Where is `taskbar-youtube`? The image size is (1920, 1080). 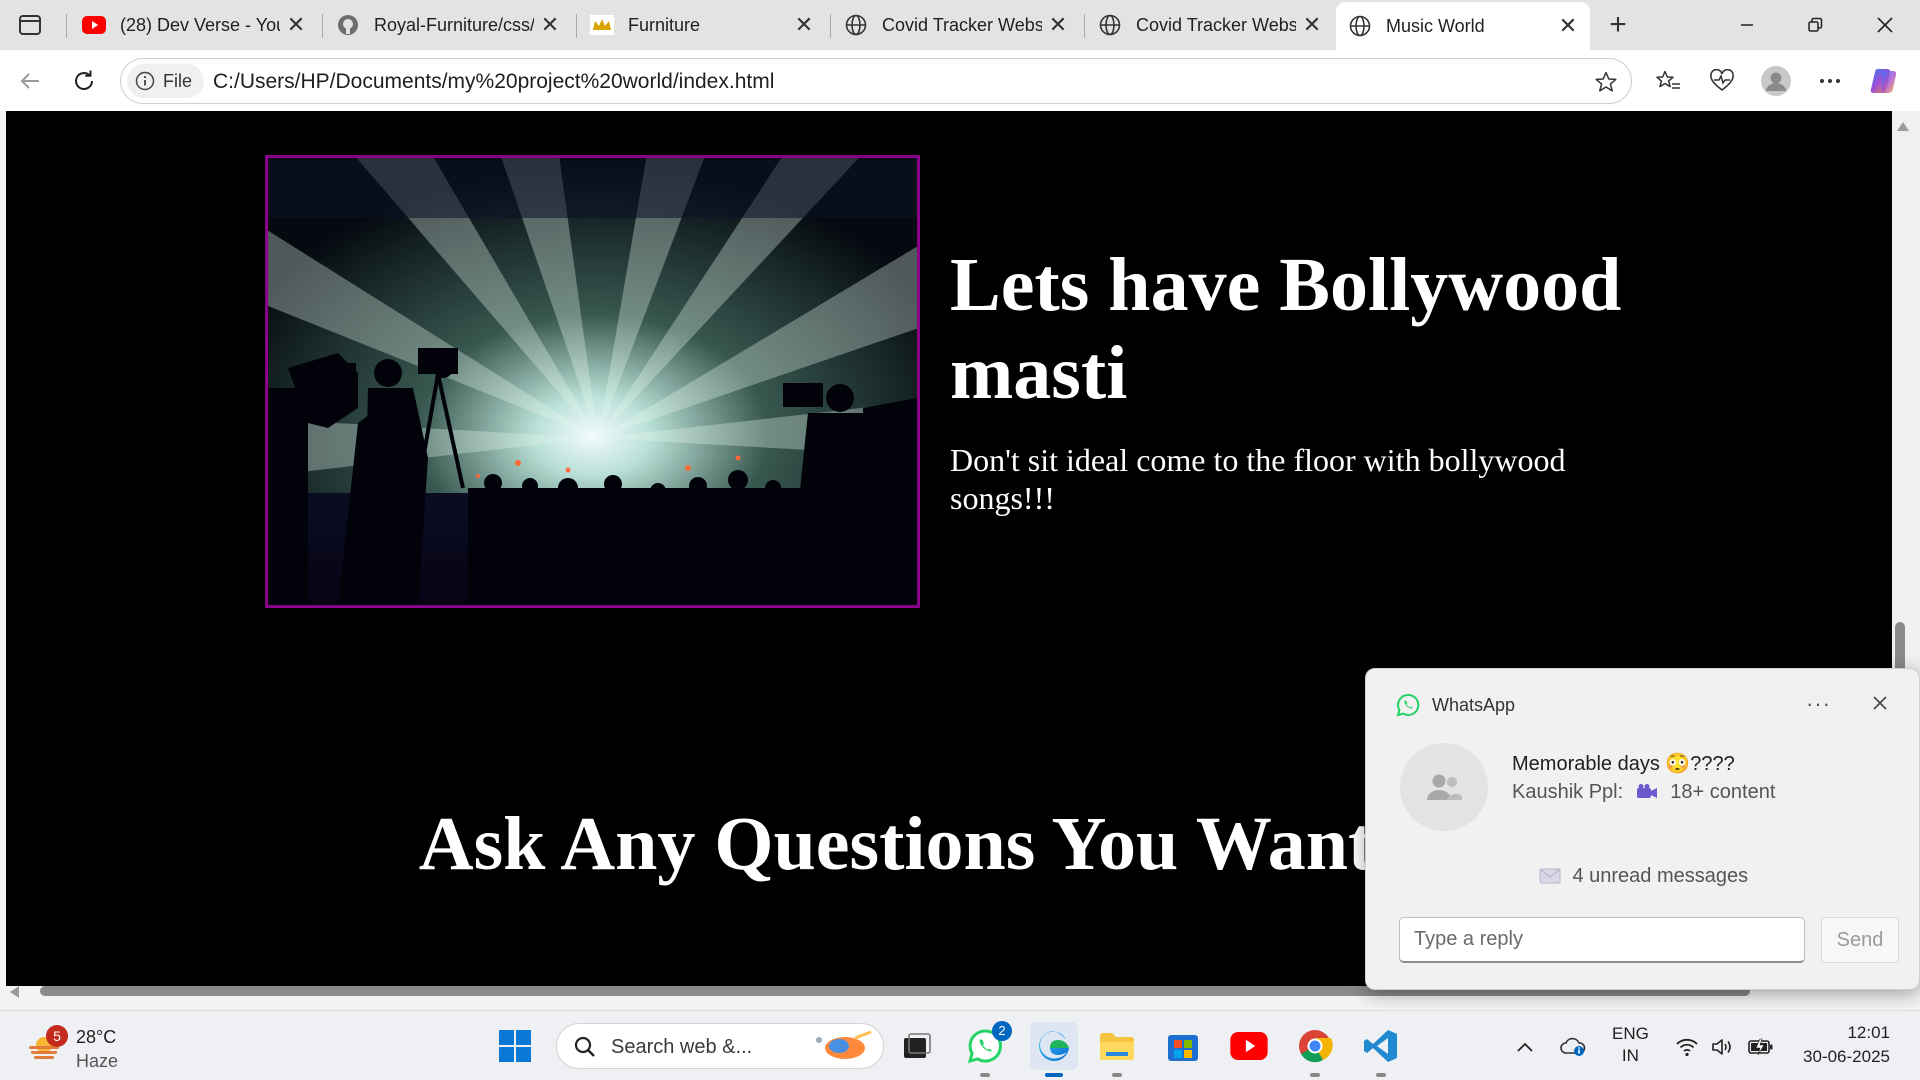 taskbar-youtube is located at coordinates (1249, 1046).